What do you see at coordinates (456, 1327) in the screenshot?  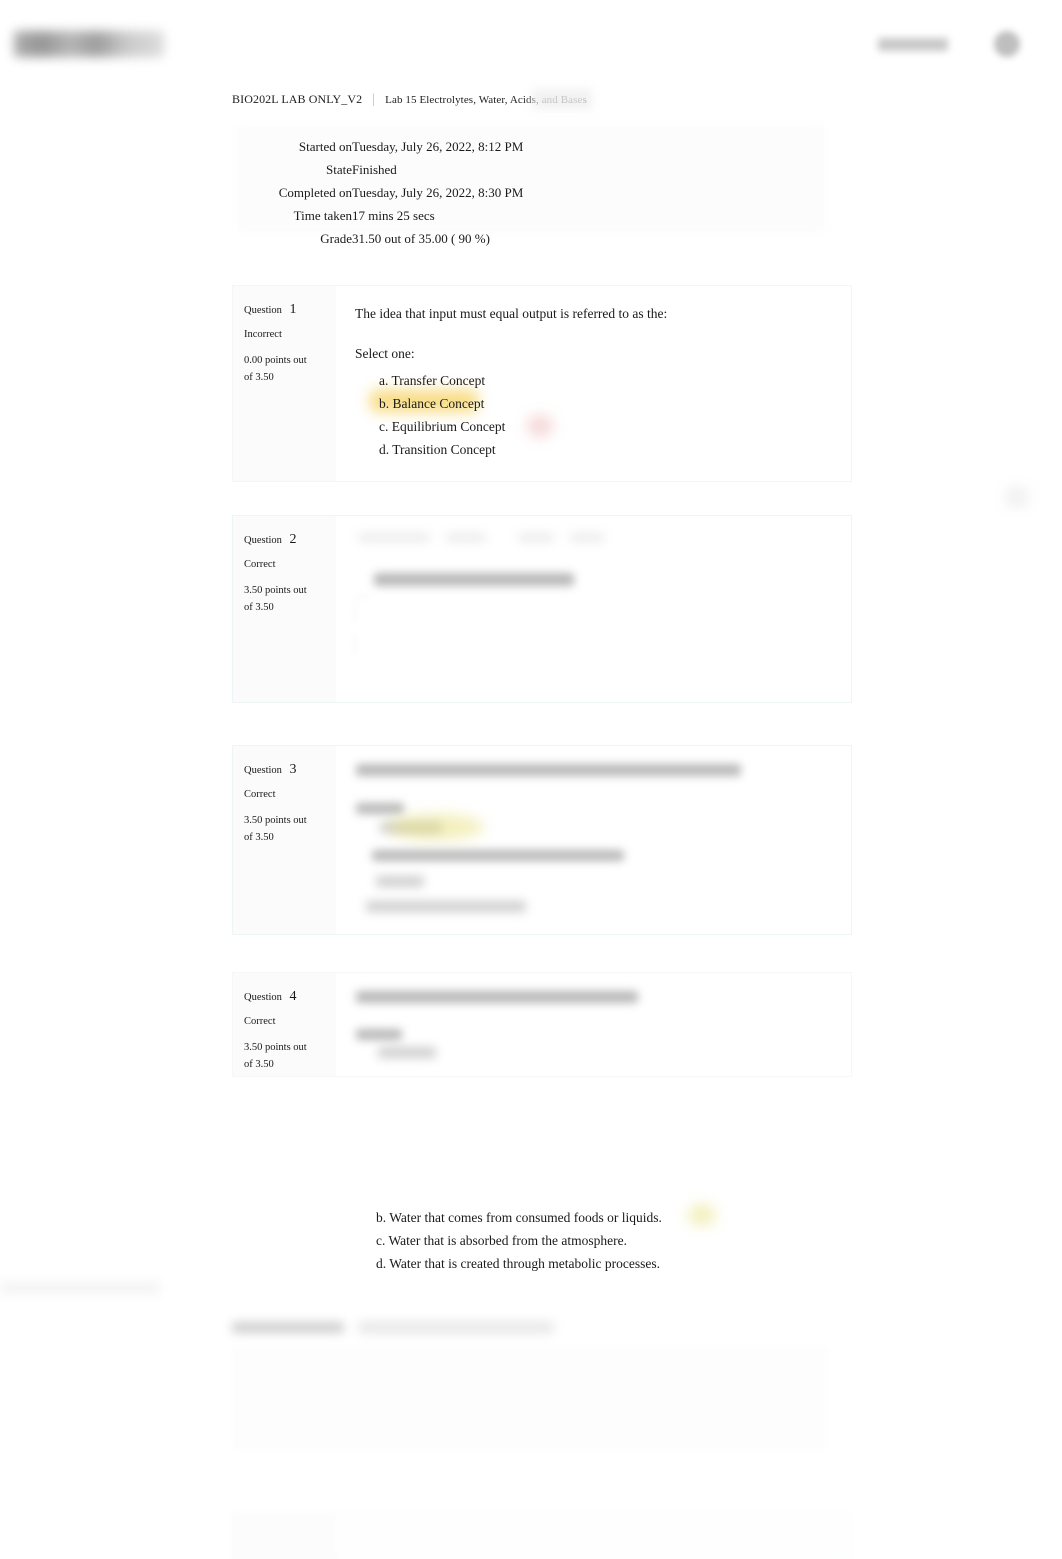 I see `redacted-breadcrumb-quiz` at bounding box center [456, 1327].